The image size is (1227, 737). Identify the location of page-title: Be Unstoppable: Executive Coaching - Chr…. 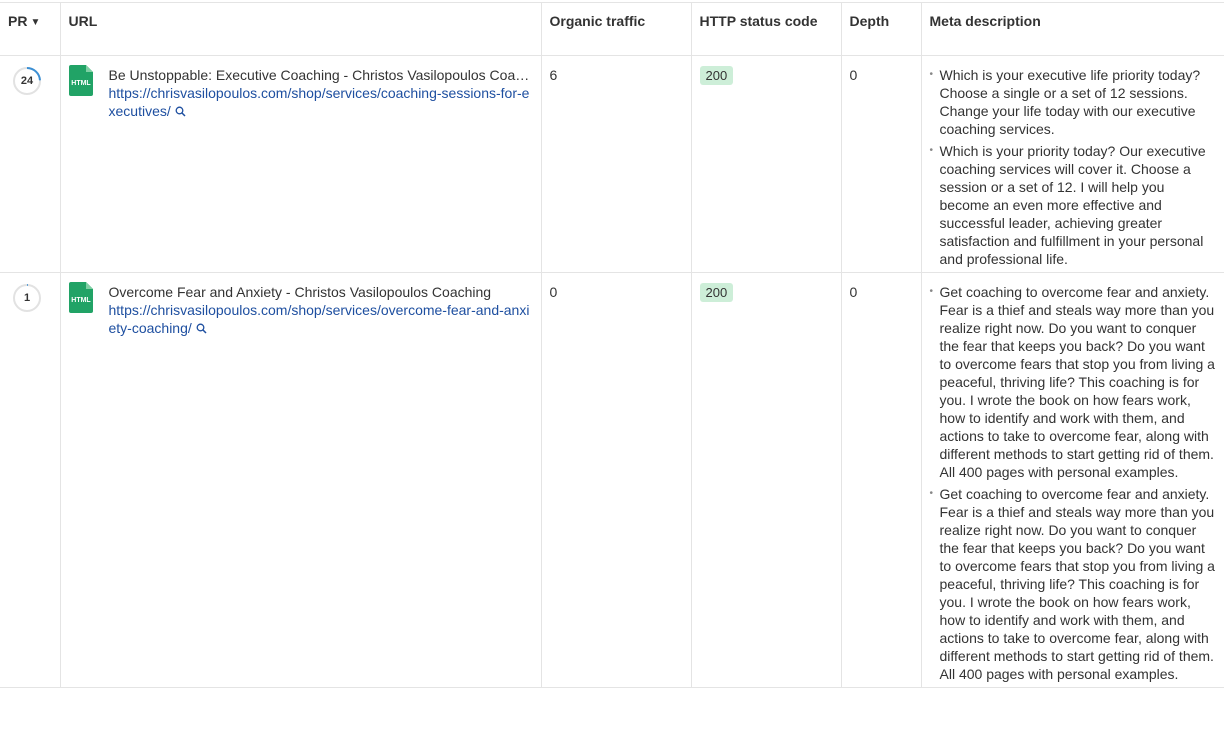
(320, 75).